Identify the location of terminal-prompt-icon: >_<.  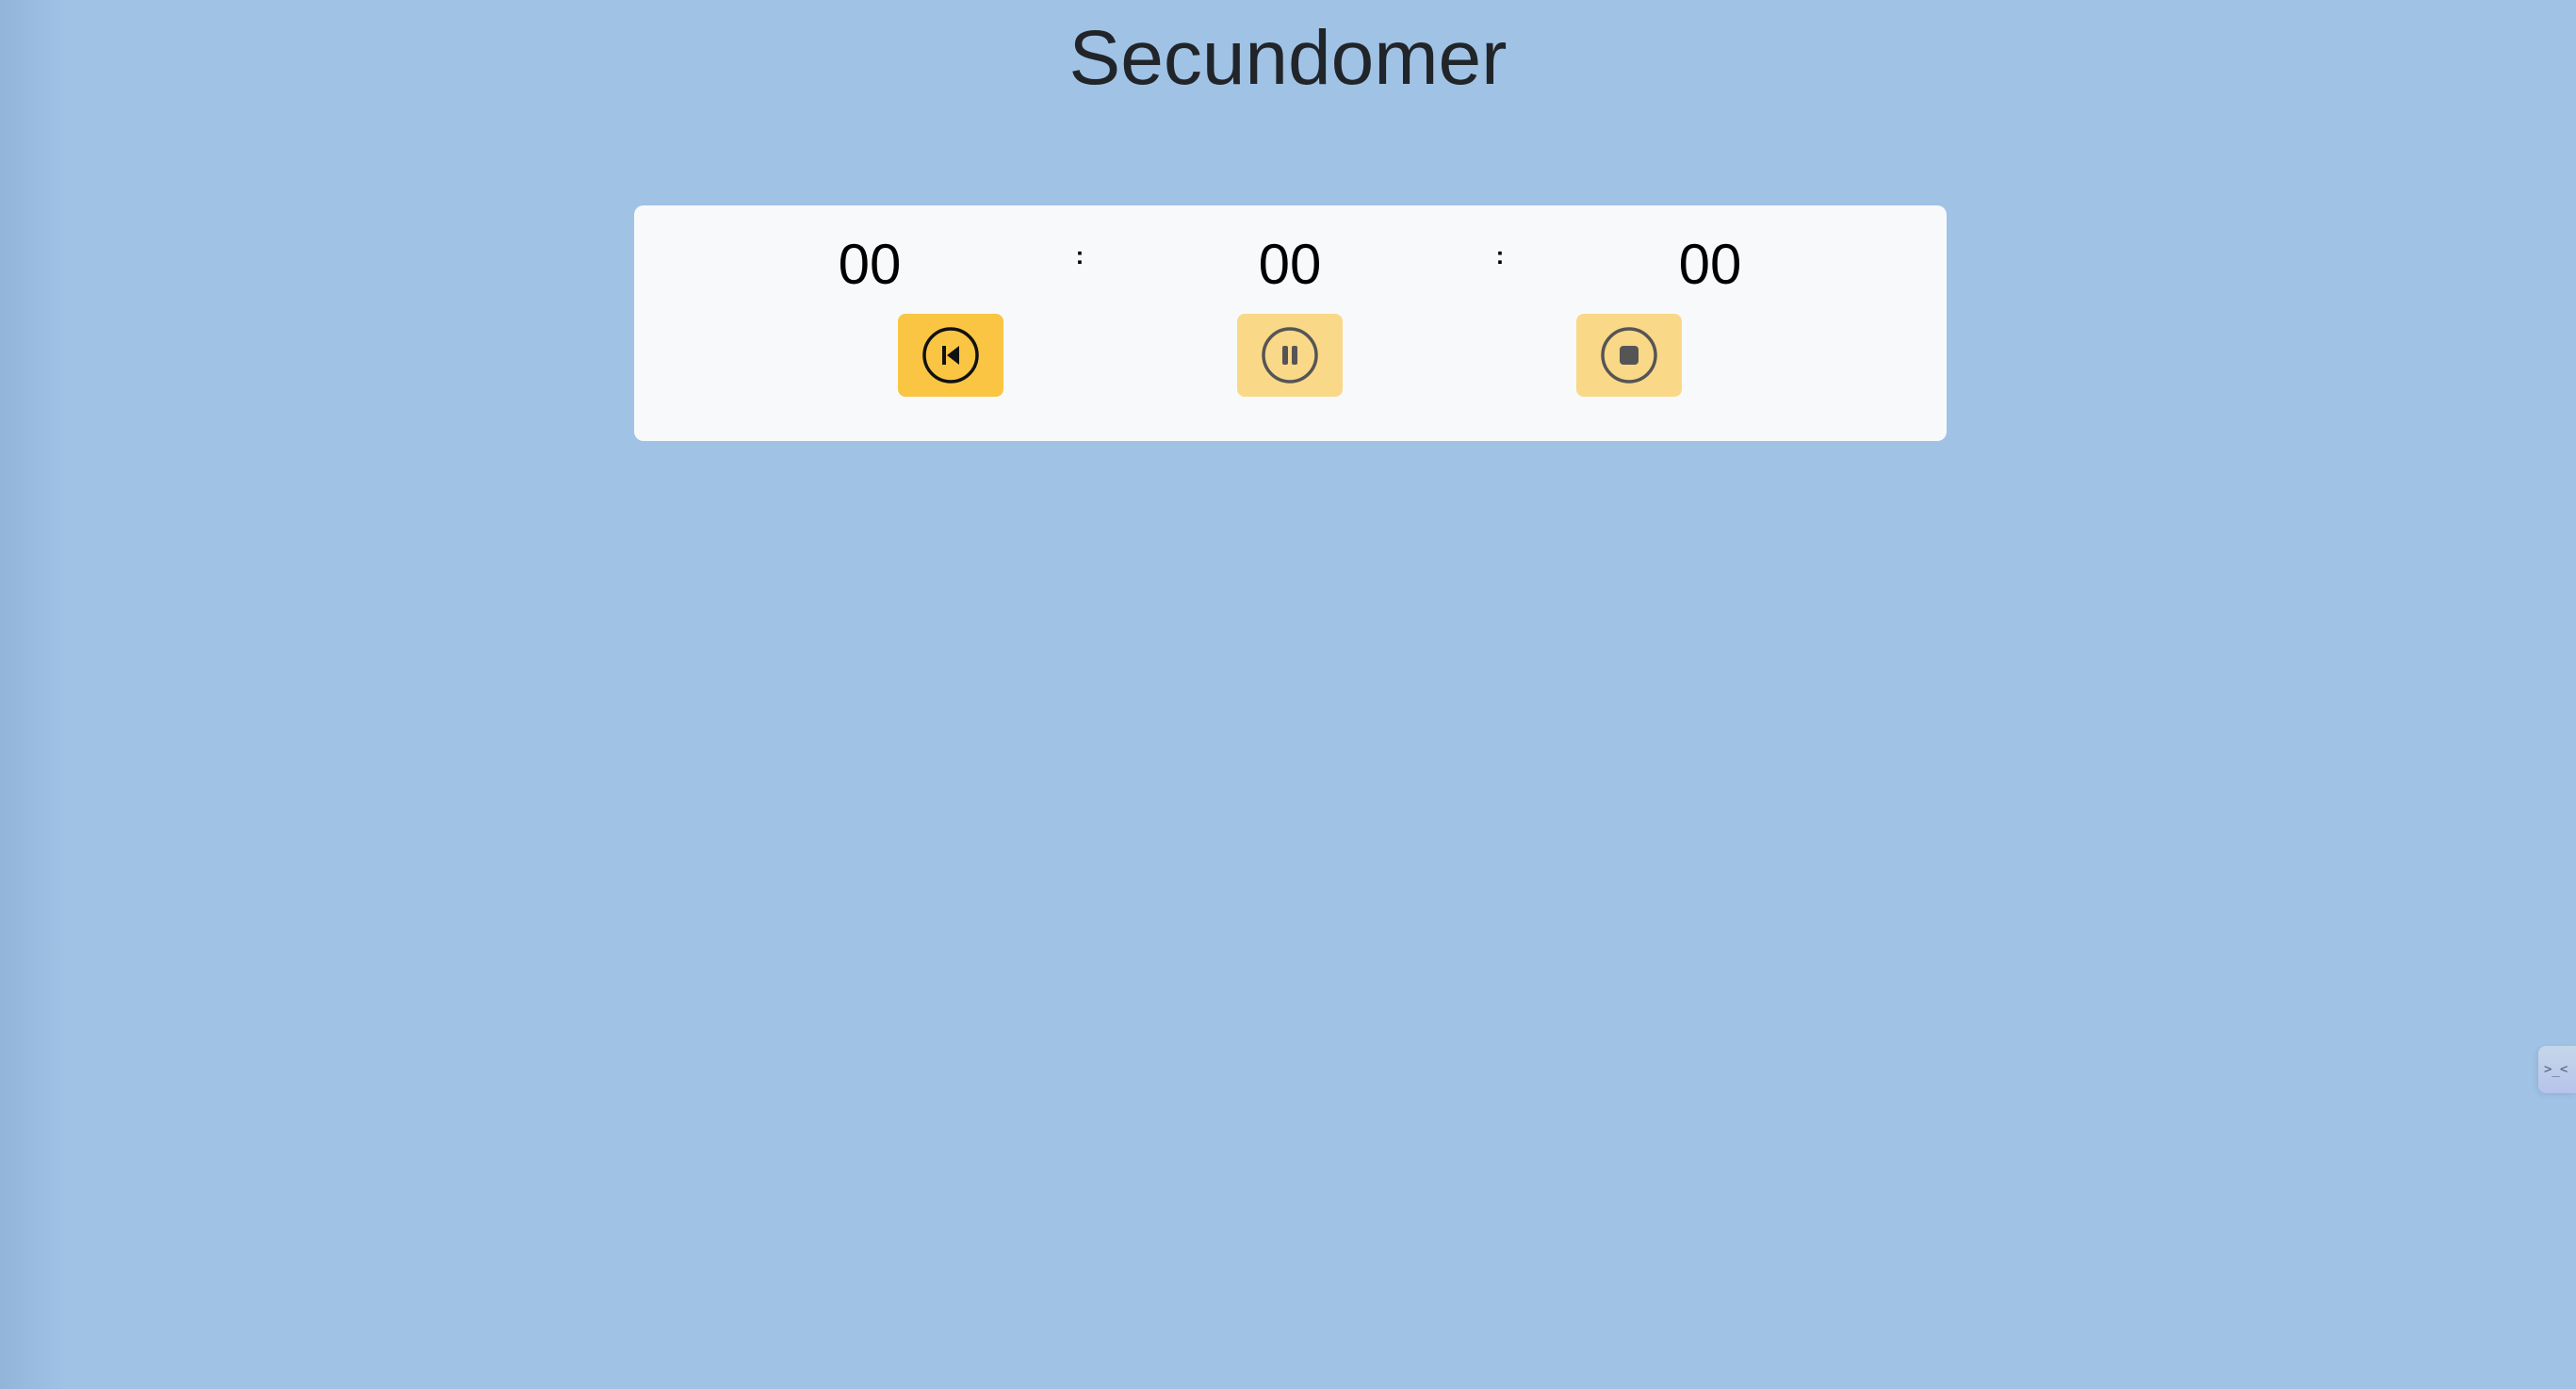
(2556, 1069).